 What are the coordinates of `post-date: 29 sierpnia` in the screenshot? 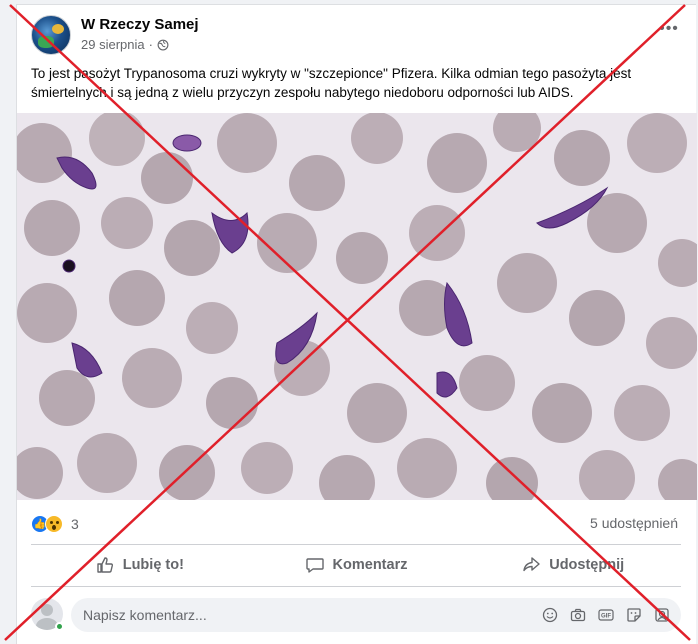 It's located at (113, 44).